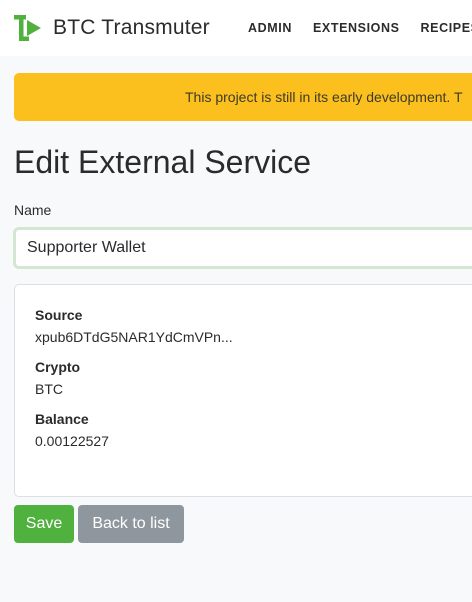 The width and height of the screenshot is (472, 602). What do you see at coordinates (33, 210) in the screenshot?
I see `name-field-label: Name` at bounding box center [33, 210].